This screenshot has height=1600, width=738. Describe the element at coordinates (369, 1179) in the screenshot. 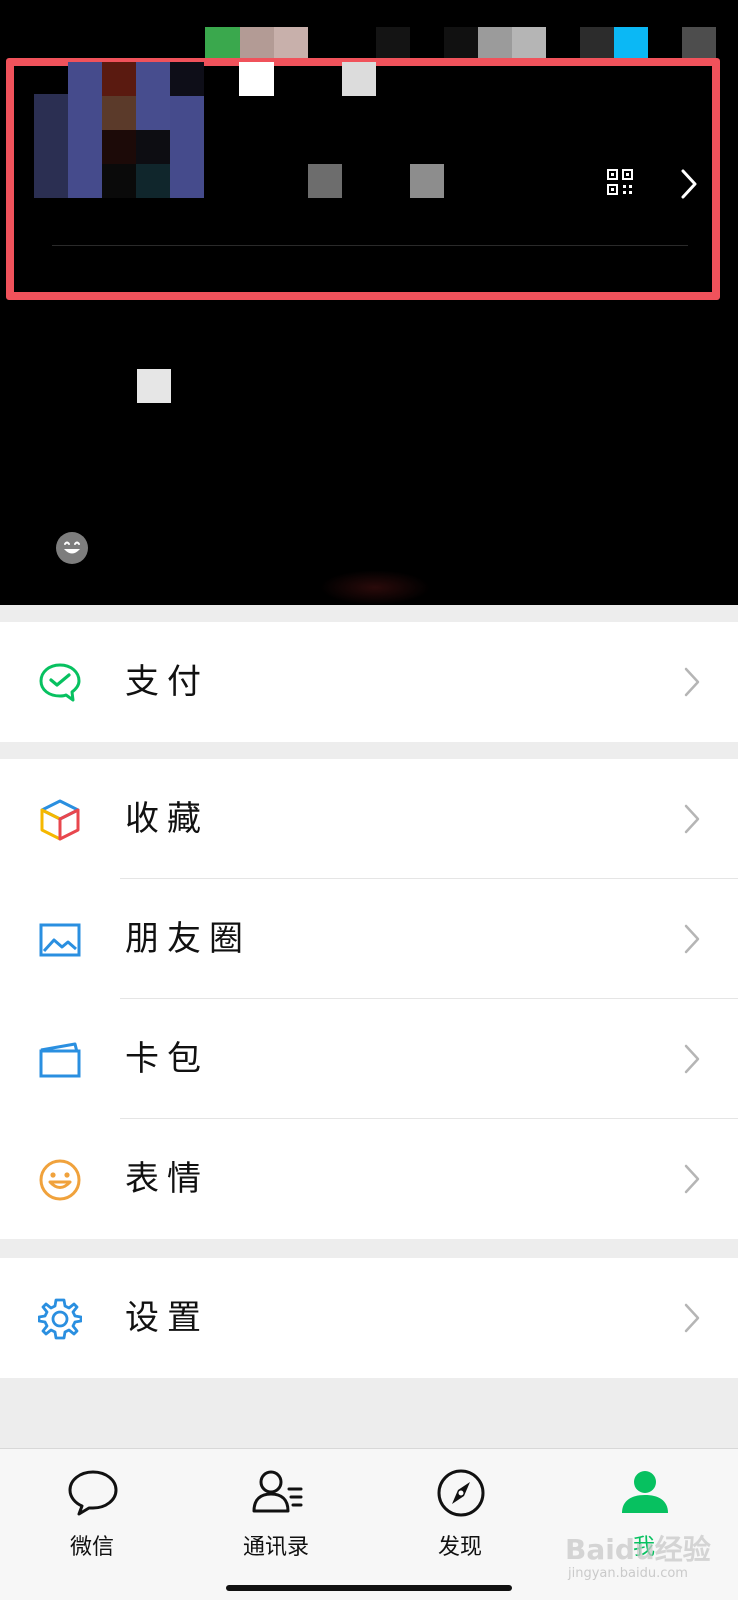

I see `menu-item-stickers: 表情` at that location.